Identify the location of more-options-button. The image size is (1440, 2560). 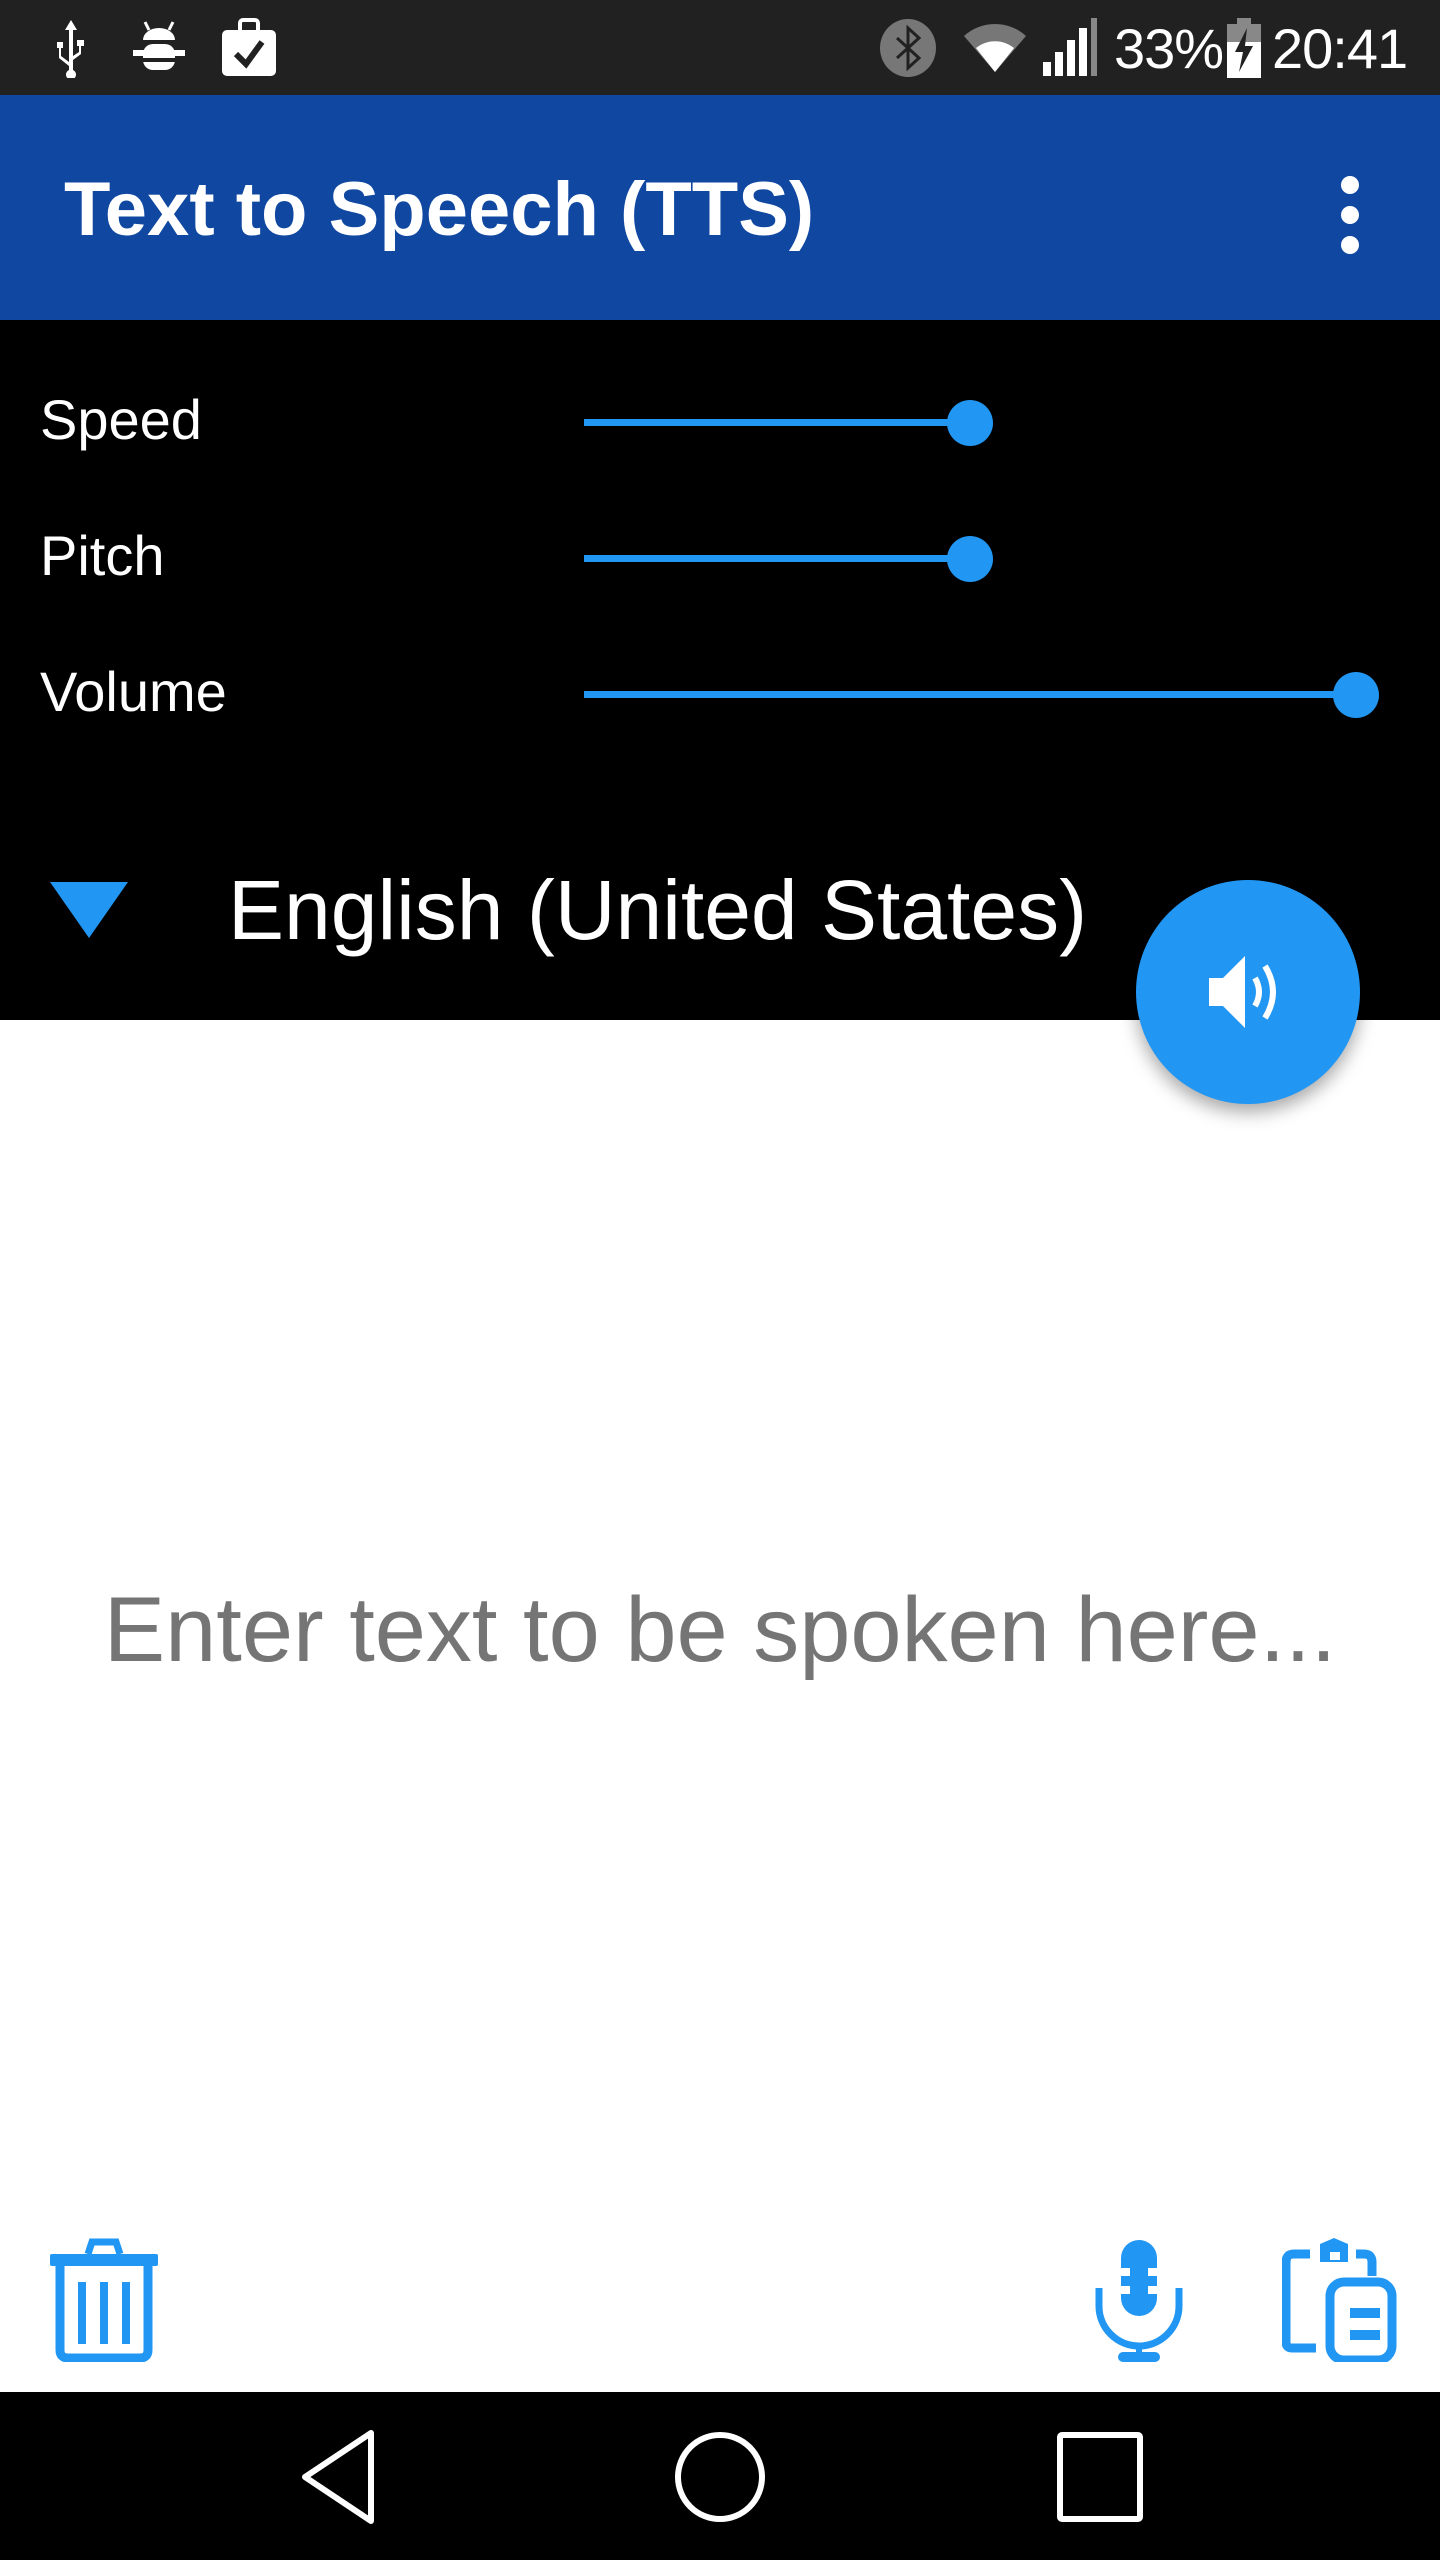
(1350, 215).